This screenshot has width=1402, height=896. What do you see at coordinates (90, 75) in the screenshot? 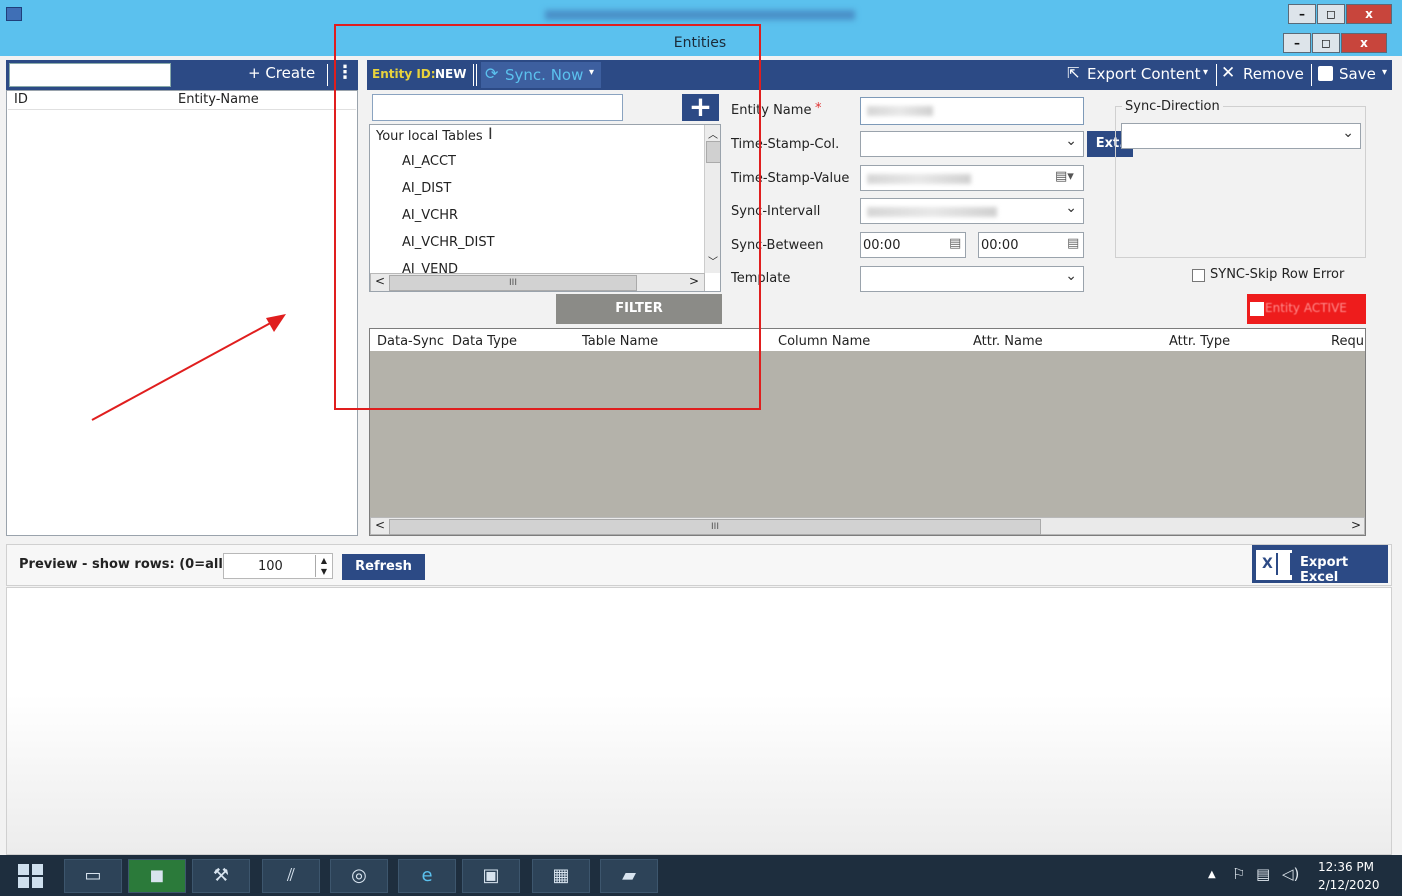
I see `entity-search-input` at bounding box center [90, 75].